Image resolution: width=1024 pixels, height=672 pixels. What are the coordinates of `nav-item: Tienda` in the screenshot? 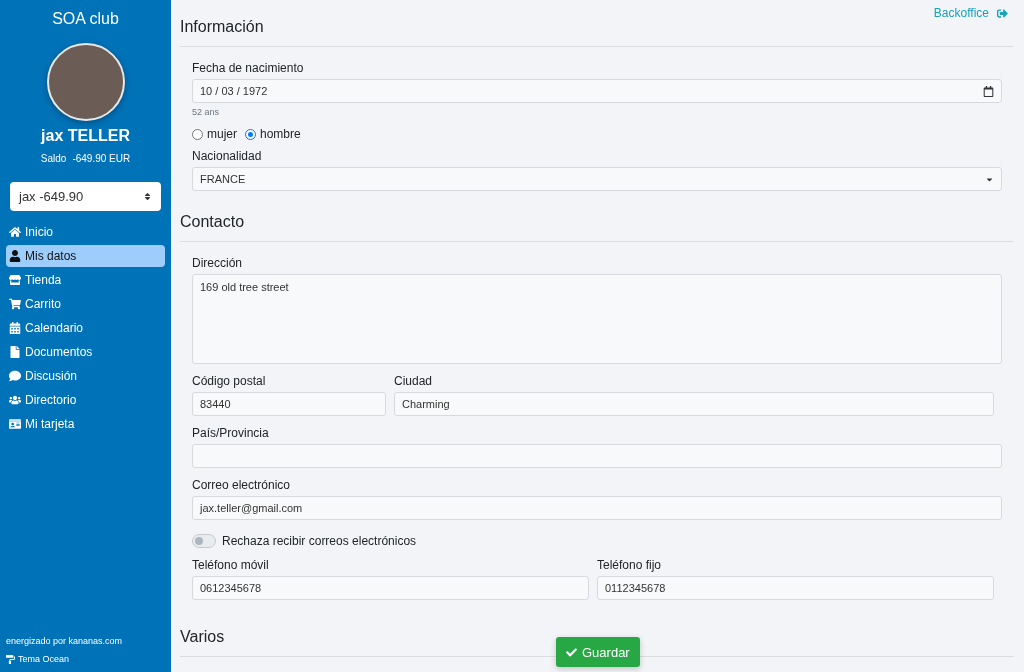 It's located at (85, 280).